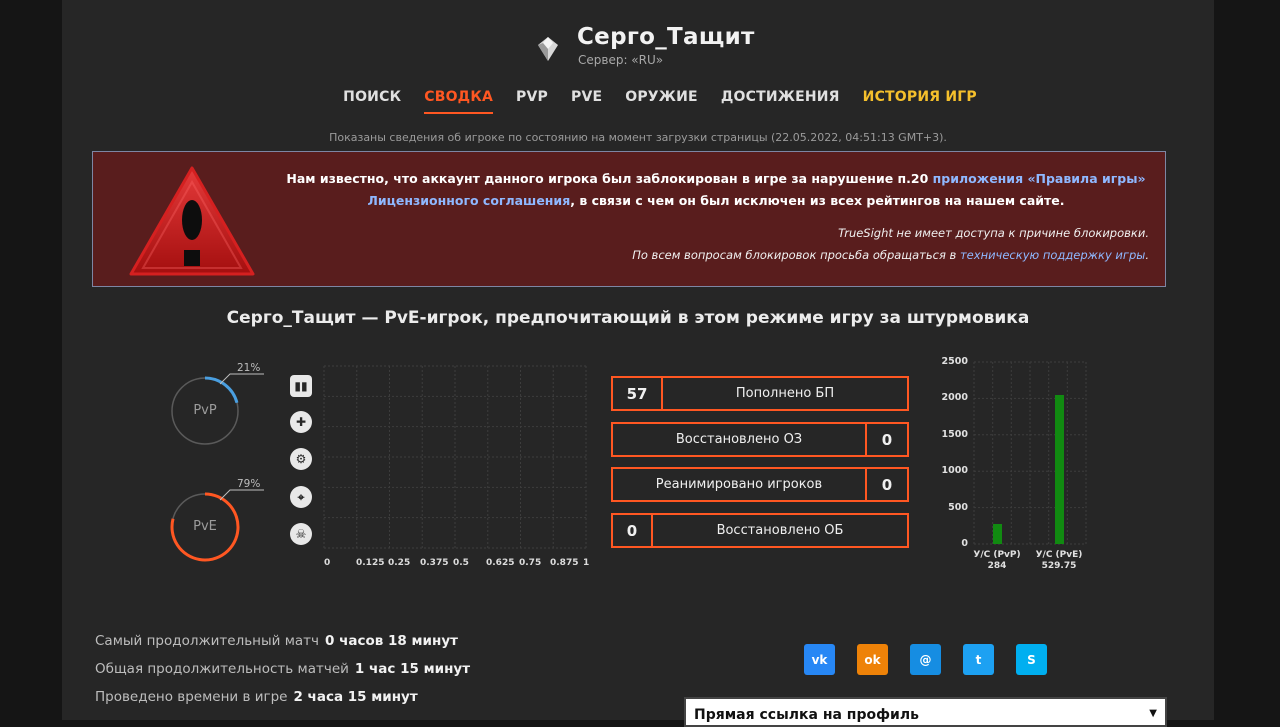  What do you see at coordinates (925, 712) in the screenshot?
I see `profile-link-select: Прямая ссылка на профиль ▼` at bounding box center [925, 712].